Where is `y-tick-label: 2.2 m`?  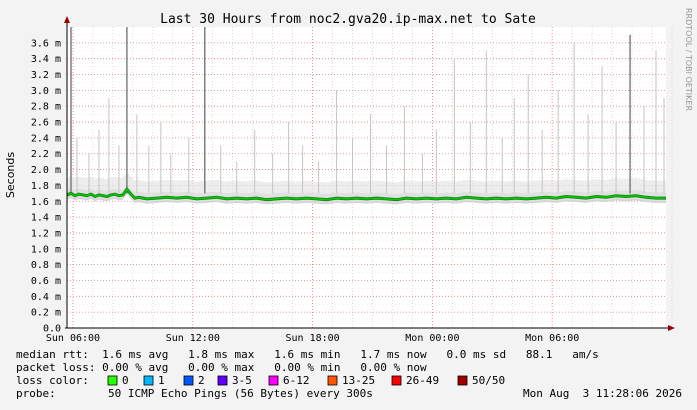
y-tick-label: 2.2 m is located at coordinates (46, 154).